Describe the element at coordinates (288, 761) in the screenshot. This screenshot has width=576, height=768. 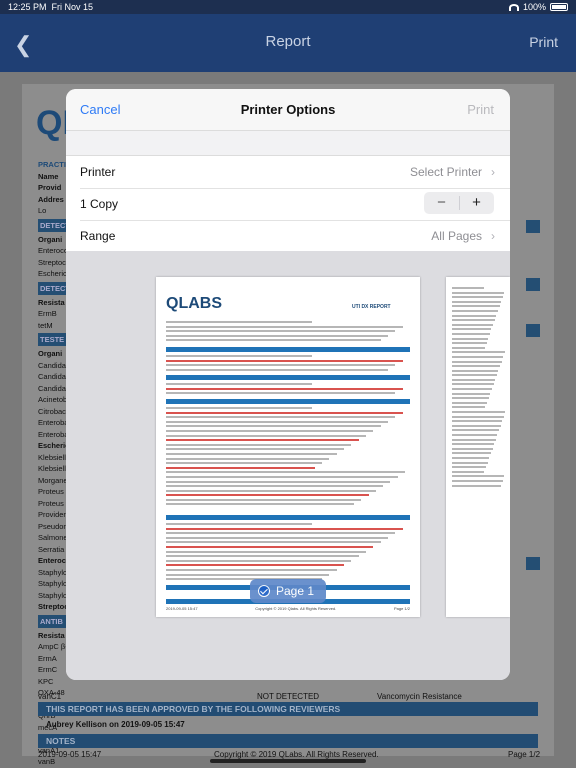
I see `home-indicator` at that location.